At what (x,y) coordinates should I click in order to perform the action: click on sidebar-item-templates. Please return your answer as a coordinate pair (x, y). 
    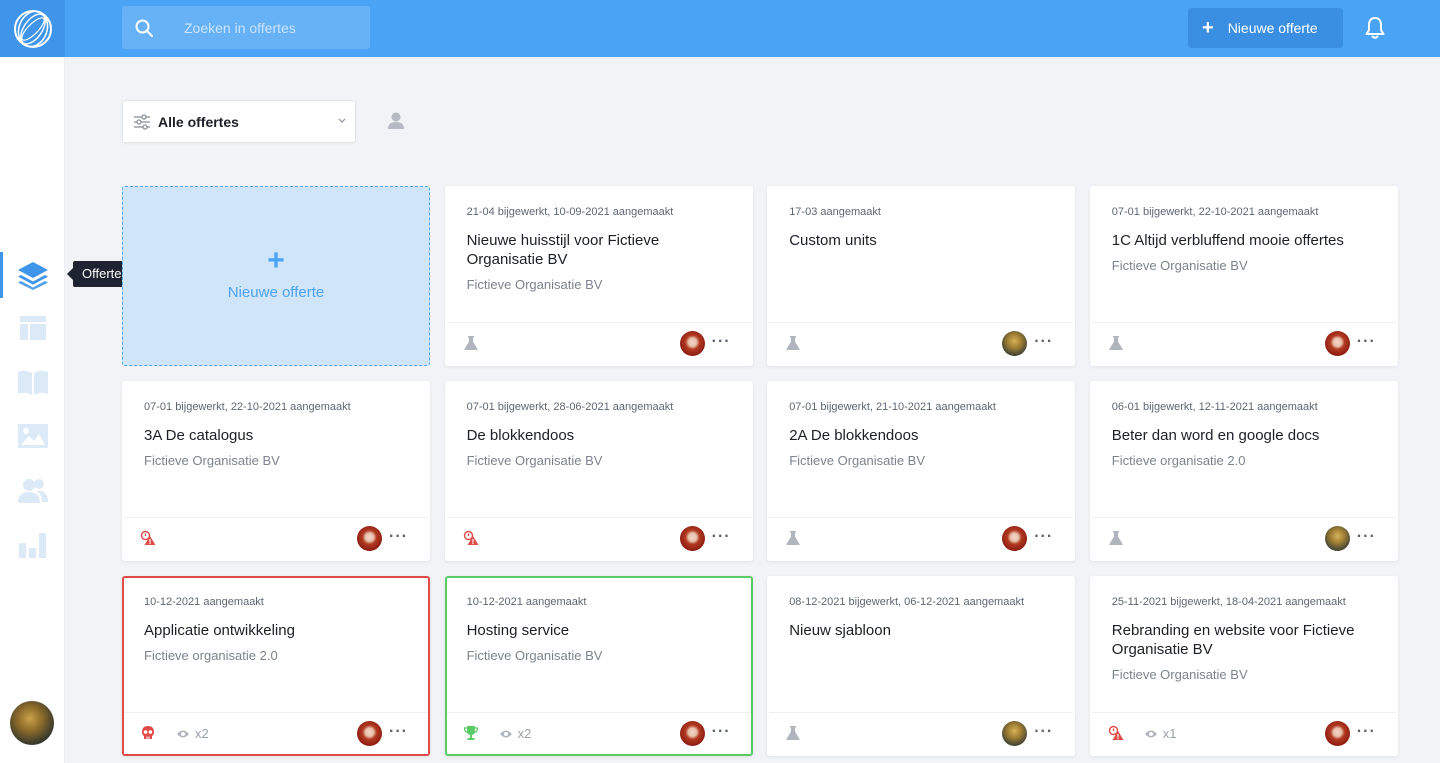
    Looking at the image, I should click on (32, 328).